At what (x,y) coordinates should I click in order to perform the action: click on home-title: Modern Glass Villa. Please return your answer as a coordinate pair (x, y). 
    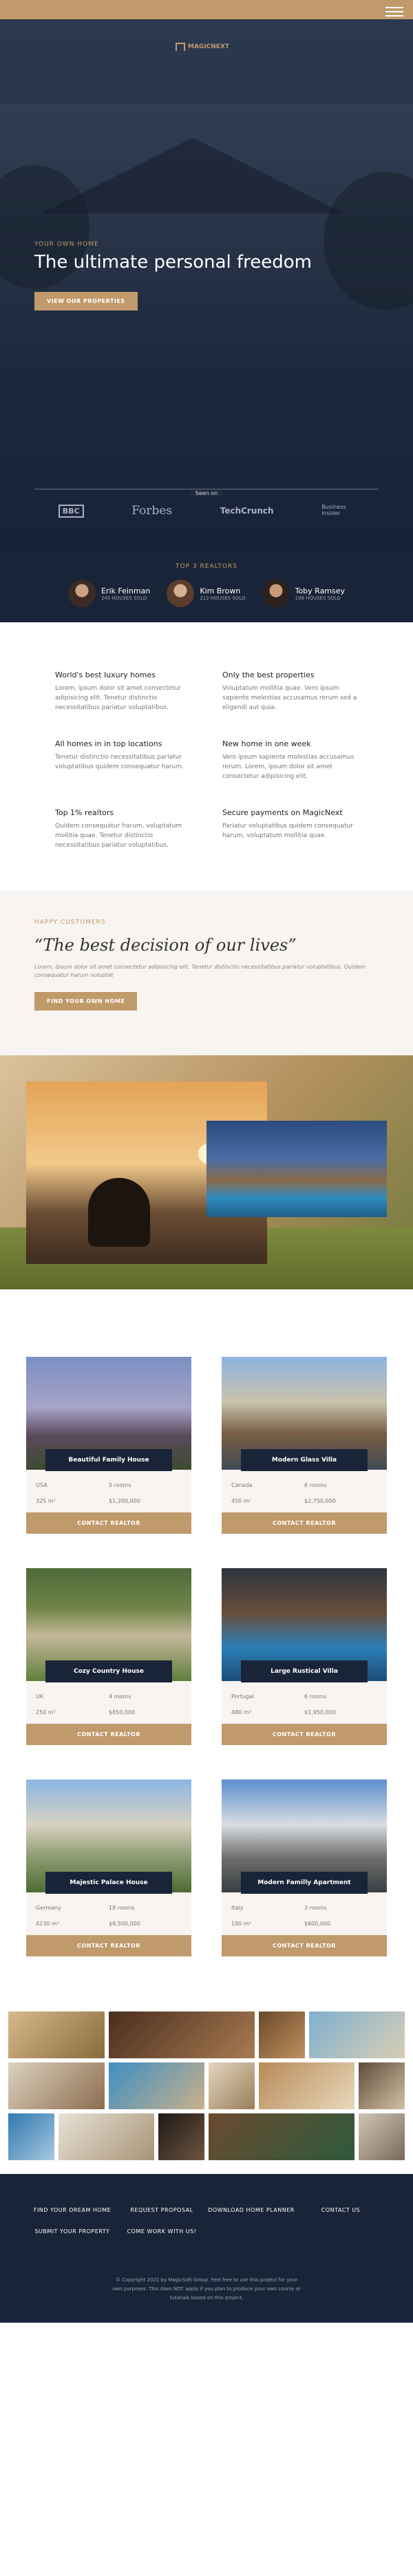
    Looking at the image, I should click on (305, 1461).